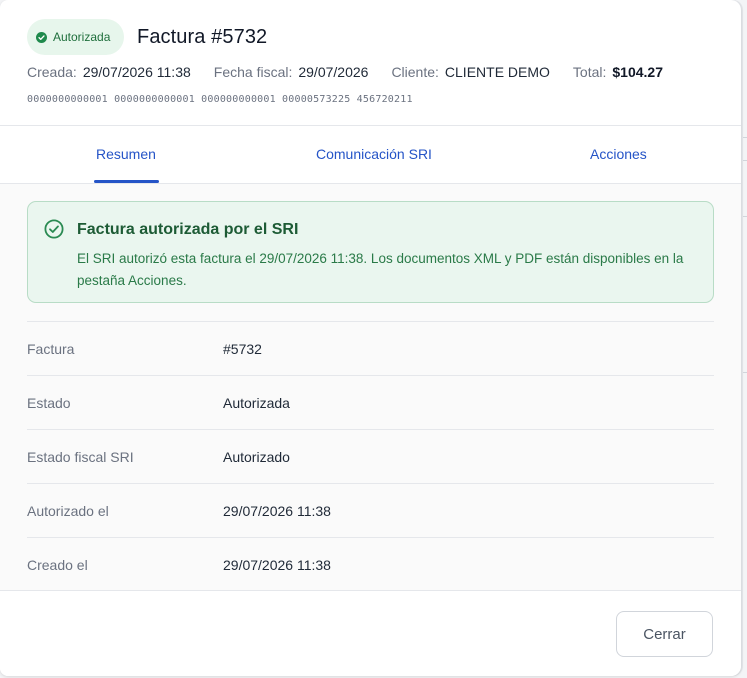 Image resolution: width=747 pixels, height=678 pixels. What do you see at coordinates (664, 634) in the screenshot?
I see `close-button: Cerrar` at bounding box center [664, 634].